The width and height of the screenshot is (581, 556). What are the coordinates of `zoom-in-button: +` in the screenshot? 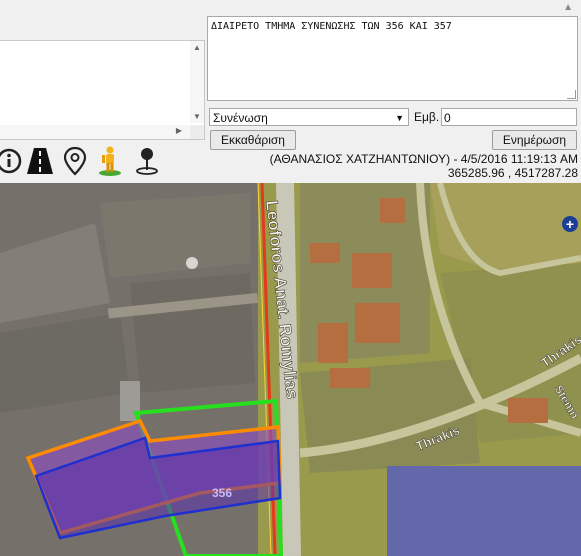 It's located at (570, 224).